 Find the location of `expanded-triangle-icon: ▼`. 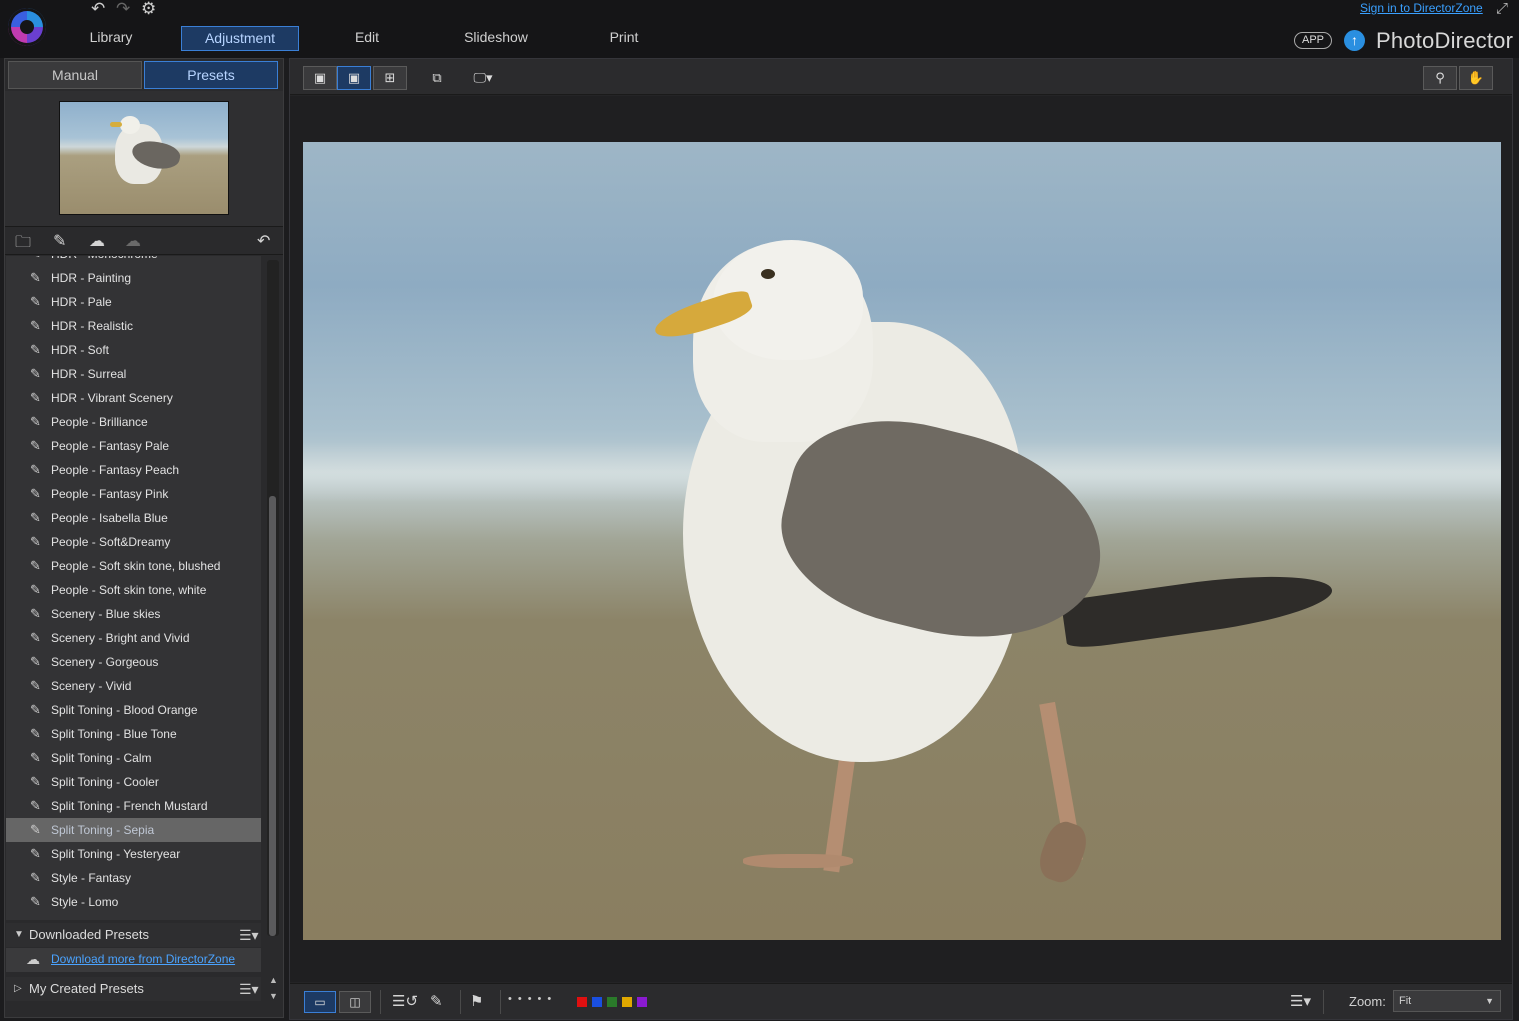

expanded-triangle-icon: ▼ is located at coordinates (19, 934).